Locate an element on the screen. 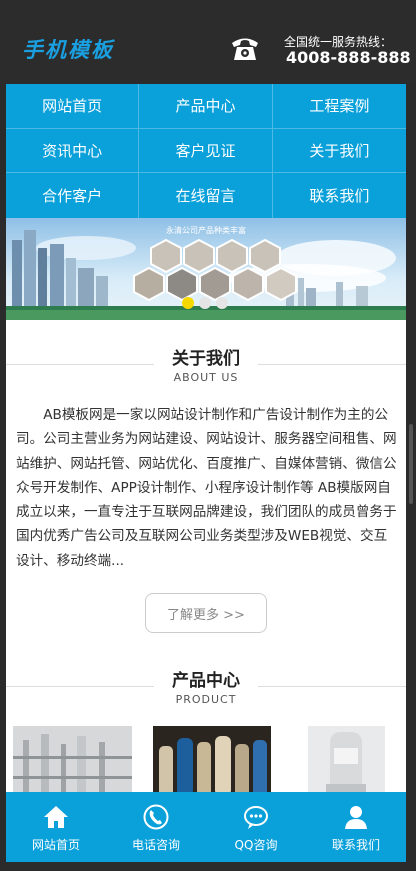  nav-item-message: 在线留言 is located at coordinates (206, 195).